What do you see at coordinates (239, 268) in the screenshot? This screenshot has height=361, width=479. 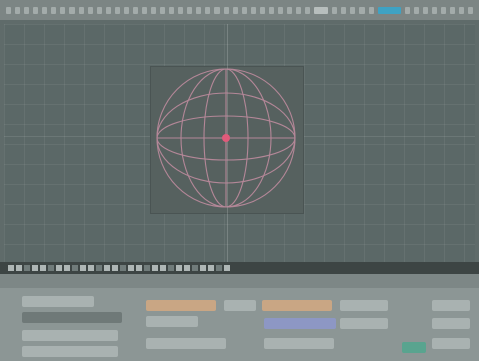 I see `timeline` at bounding box center [239, 268].